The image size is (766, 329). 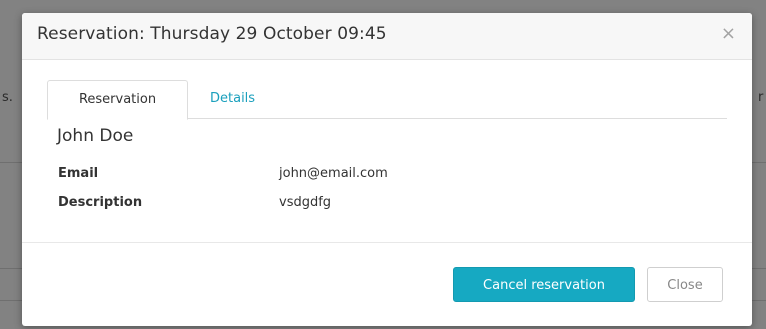 I want to click on description-label: Description, so click(x=100, y=202).